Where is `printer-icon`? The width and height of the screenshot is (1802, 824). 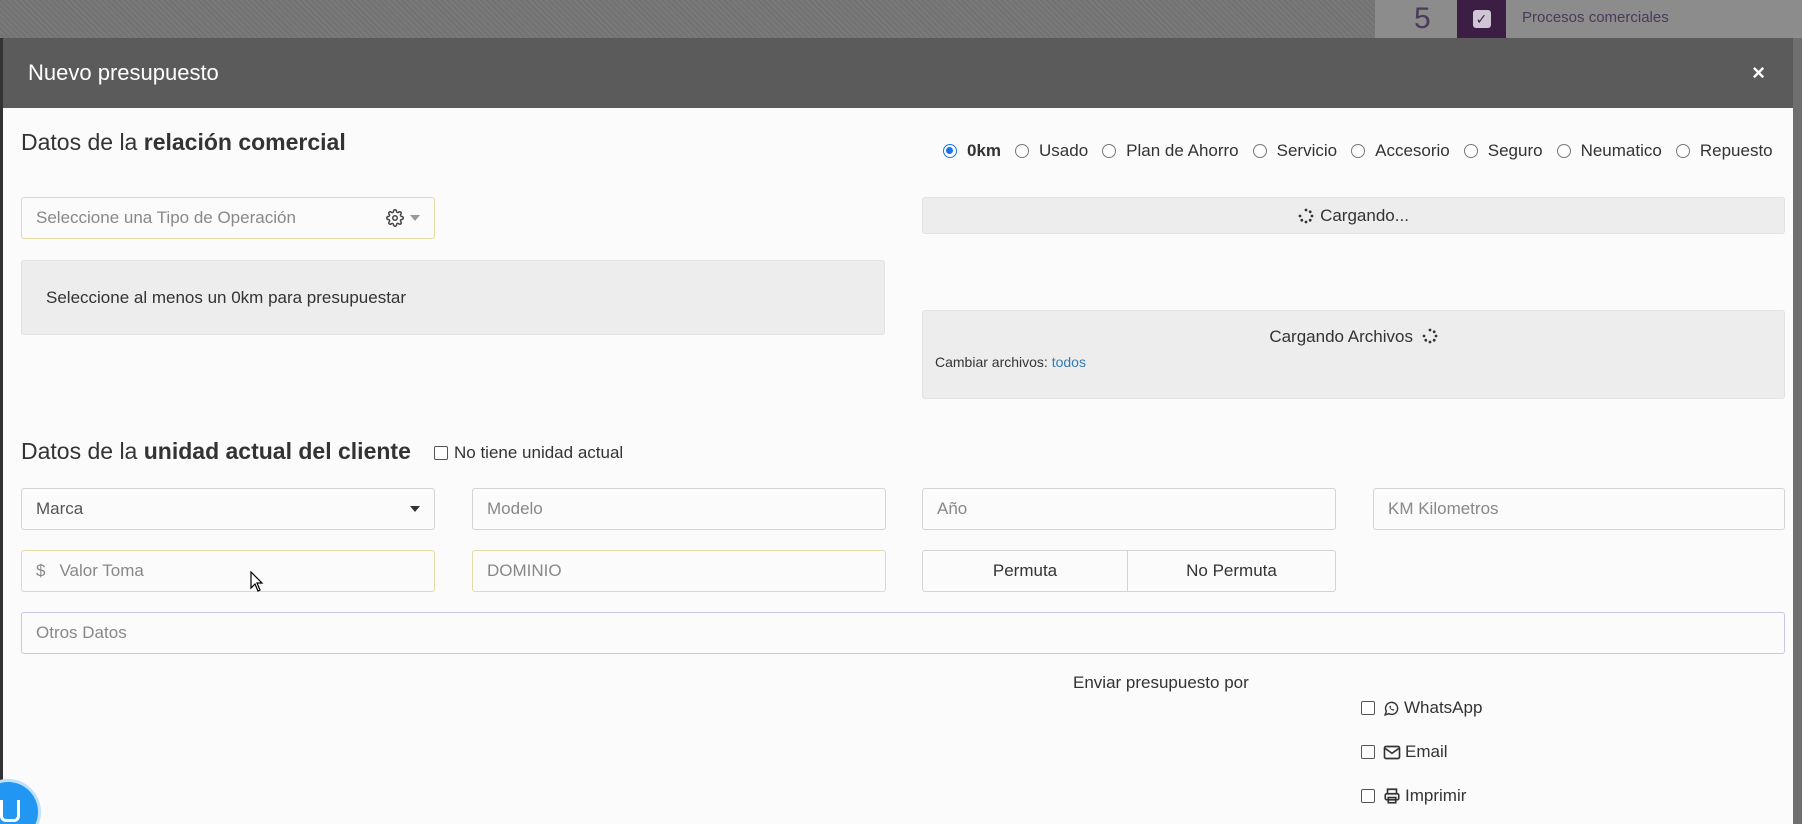
printer-icon is located at coordinates (1392, 796).